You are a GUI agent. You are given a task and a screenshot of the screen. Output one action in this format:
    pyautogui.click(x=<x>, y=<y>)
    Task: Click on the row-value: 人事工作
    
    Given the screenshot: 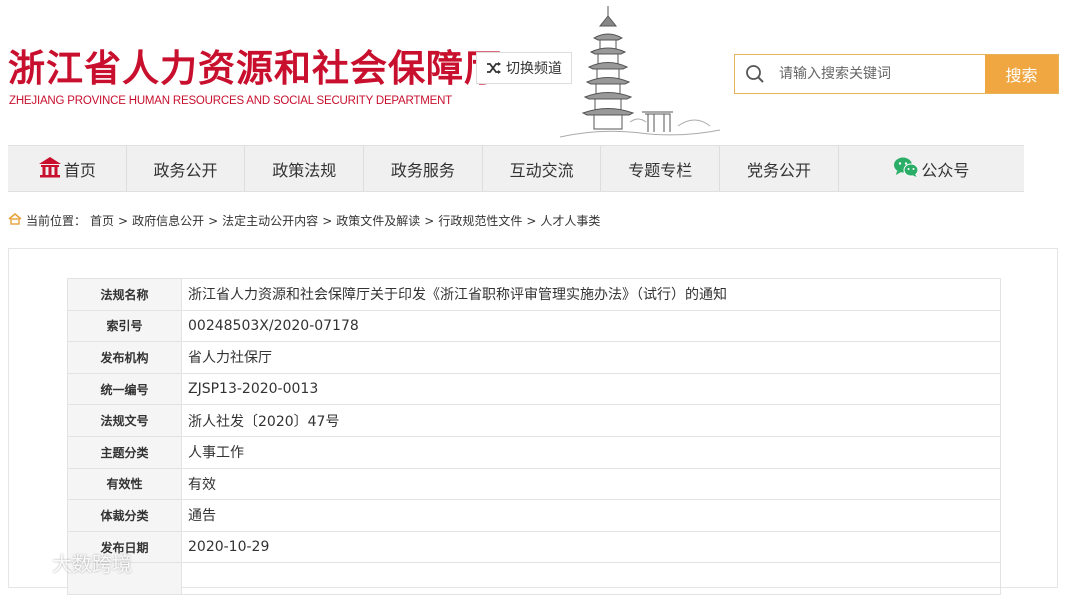 What is the action you would take?
    pyautogui.click(x=591, y=452)
    